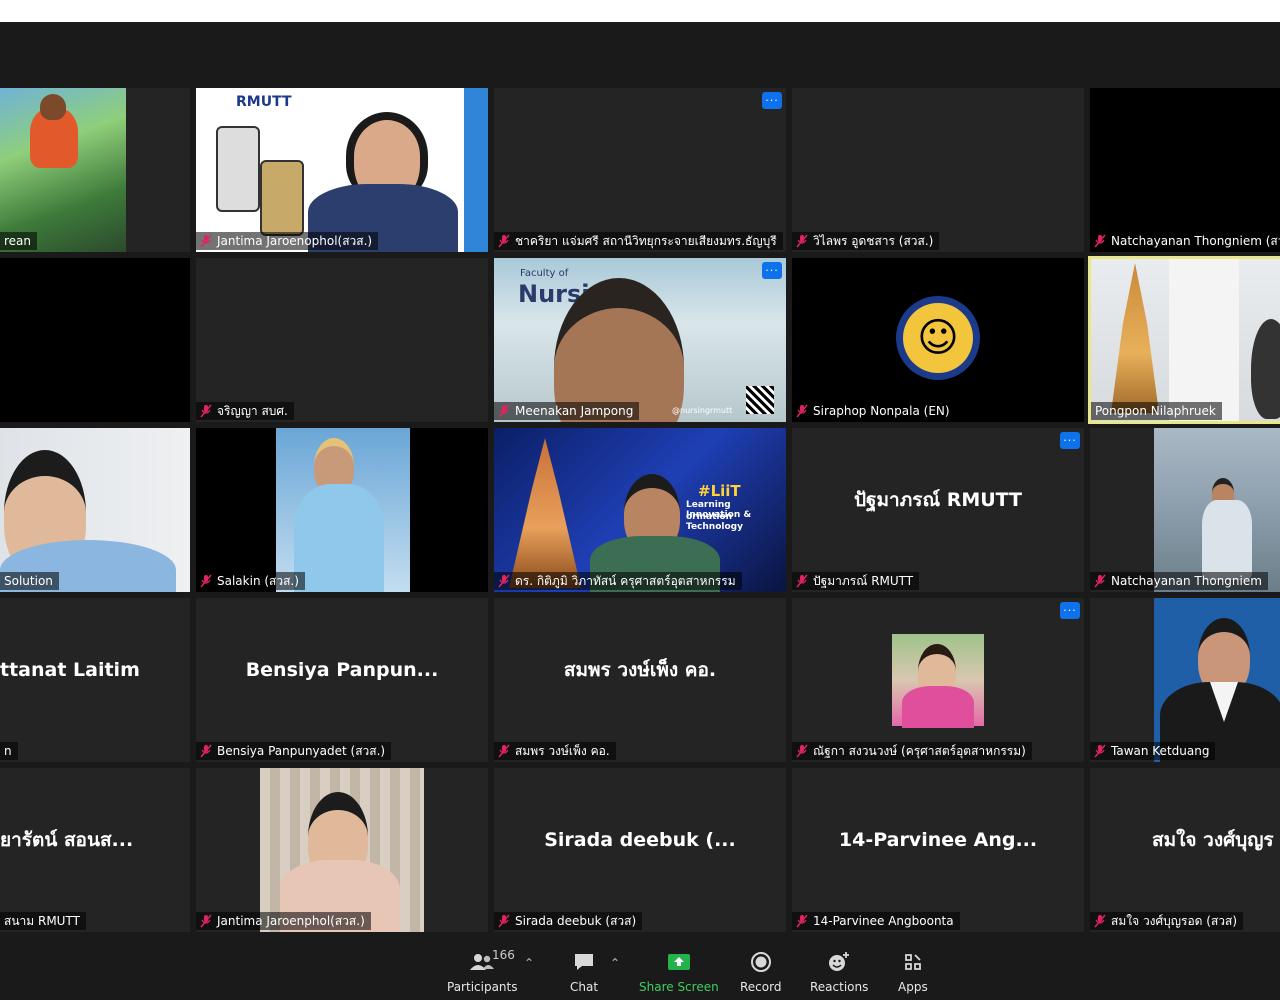  Describe the element at coordinates (95, 340) in the screenshot. I see `participant-tile` at that location.